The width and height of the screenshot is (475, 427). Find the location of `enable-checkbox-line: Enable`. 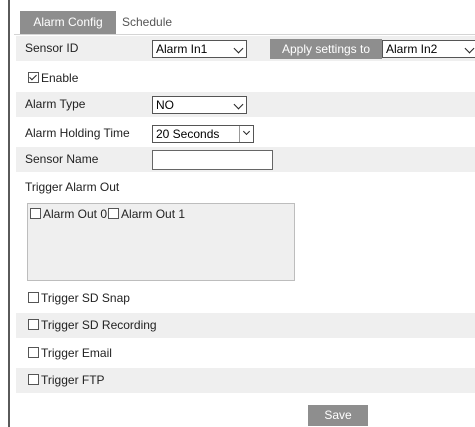

enable-checkbox-line: Enable is located at coordinates (53, 78).